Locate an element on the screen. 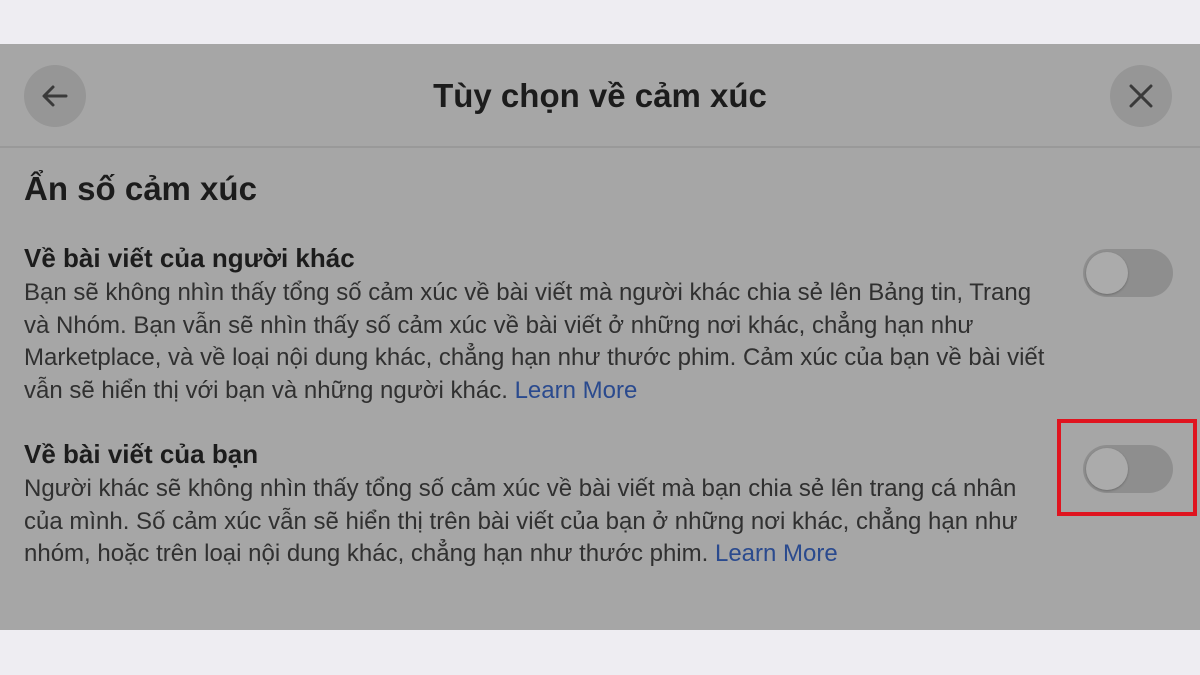 The height and width of the screenshot is (675, 1200). arrow-left-icon is located at coordinates (55, 96).